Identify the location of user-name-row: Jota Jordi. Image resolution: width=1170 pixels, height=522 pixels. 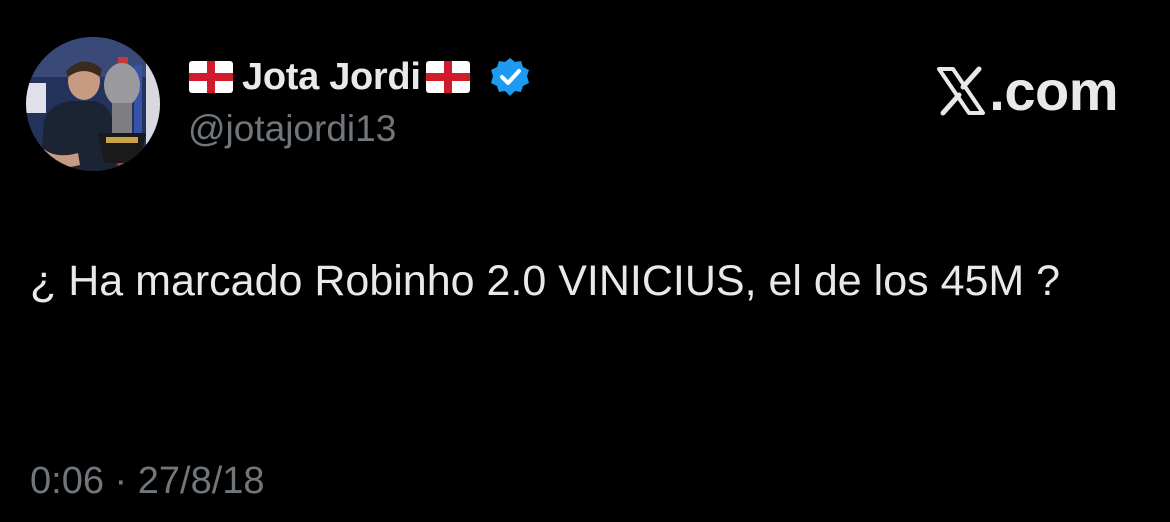
(359, 77).